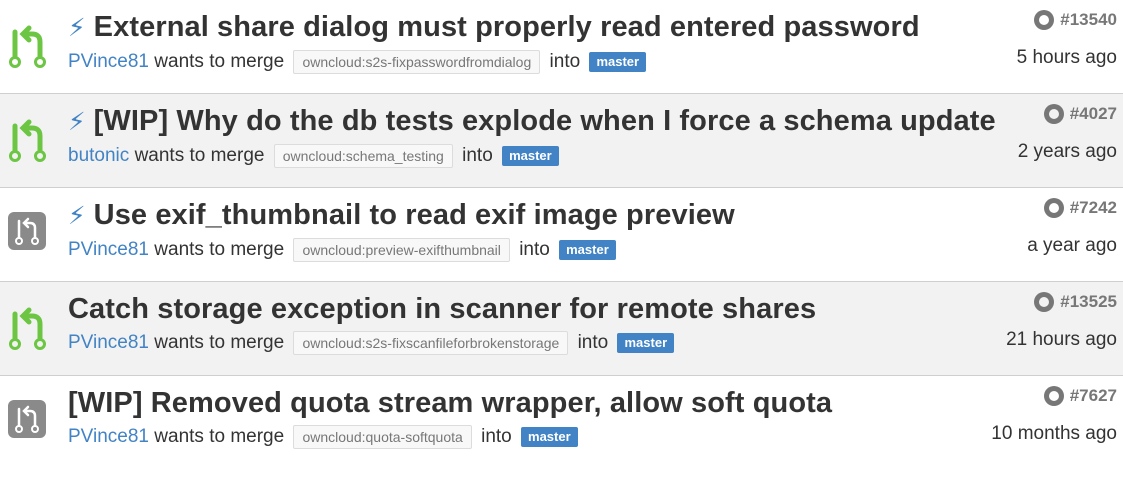 The width and height of the screenshot is (1123, 478). Describe the element at coordinates (417, 61) in the screenshot. I see `head-branch-label: owncloud:s2s-fixpasswordfromdialog` at that location.